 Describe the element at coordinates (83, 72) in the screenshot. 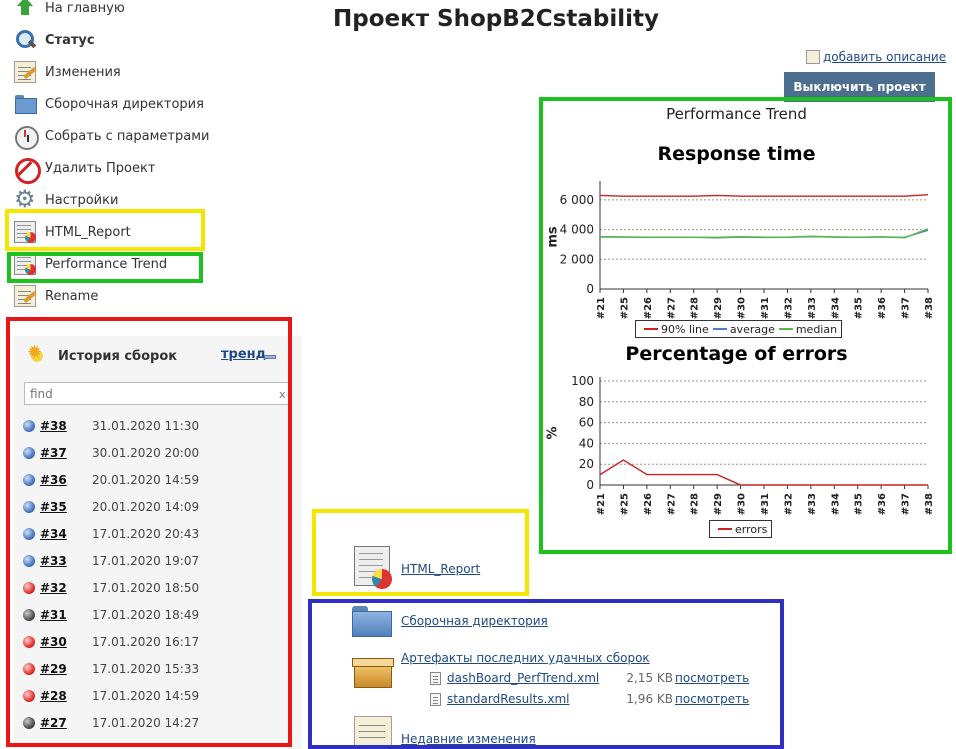

I see `menu-item-label: Изменения` at that location.